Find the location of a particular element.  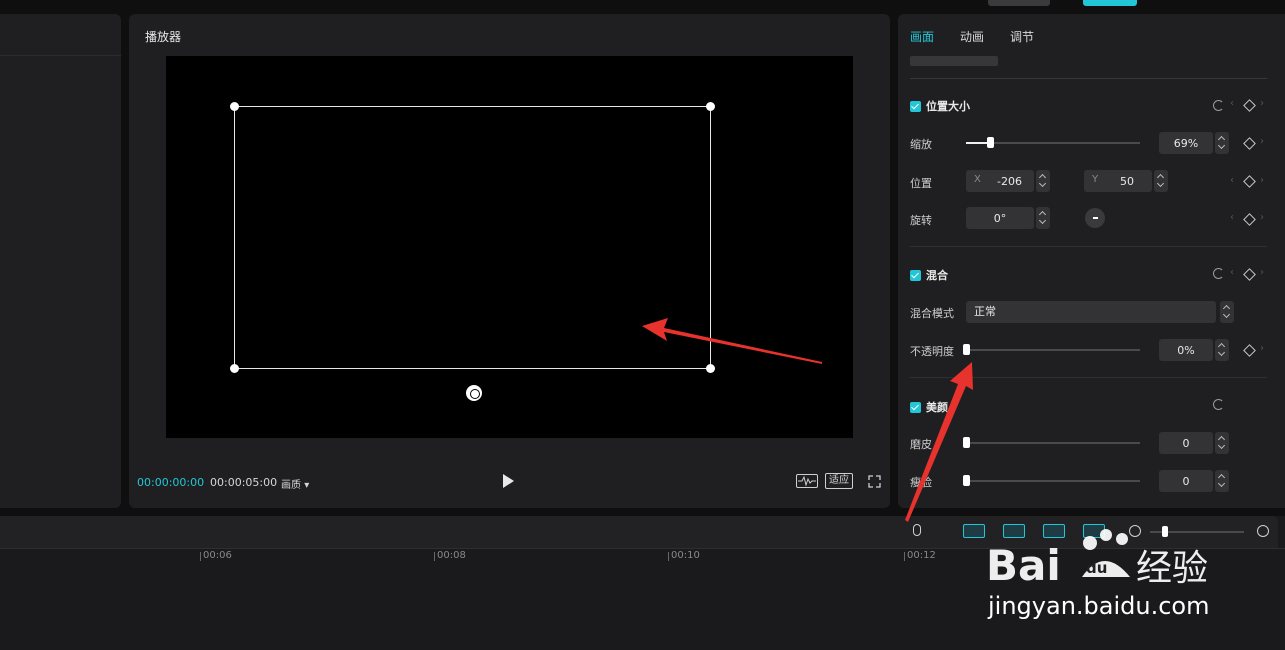

section-blend: 混合 is located at coordinates (929, 275).